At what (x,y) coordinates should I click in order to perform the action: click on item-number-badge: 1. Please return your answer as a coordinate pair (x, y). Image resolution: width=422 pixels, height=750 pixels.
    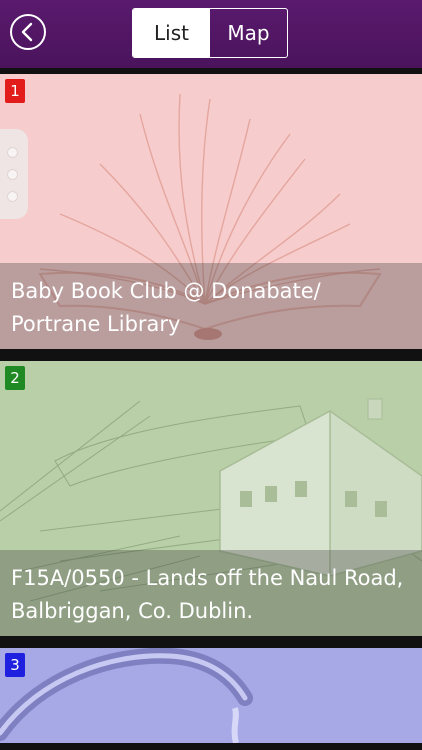
    Looking at the image, I should click on (15, 91).